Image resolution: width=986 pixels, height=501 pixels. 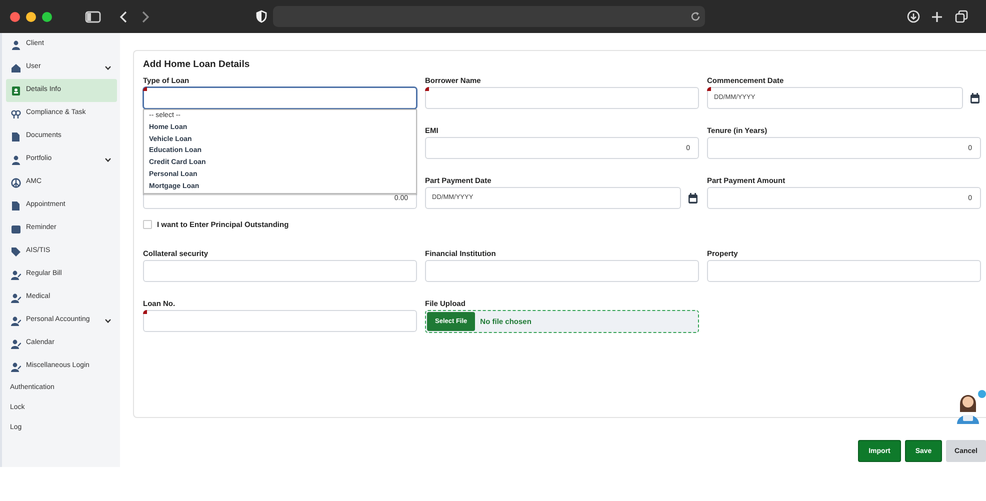 I want to click on back-icon, so click(x=123, y=16).